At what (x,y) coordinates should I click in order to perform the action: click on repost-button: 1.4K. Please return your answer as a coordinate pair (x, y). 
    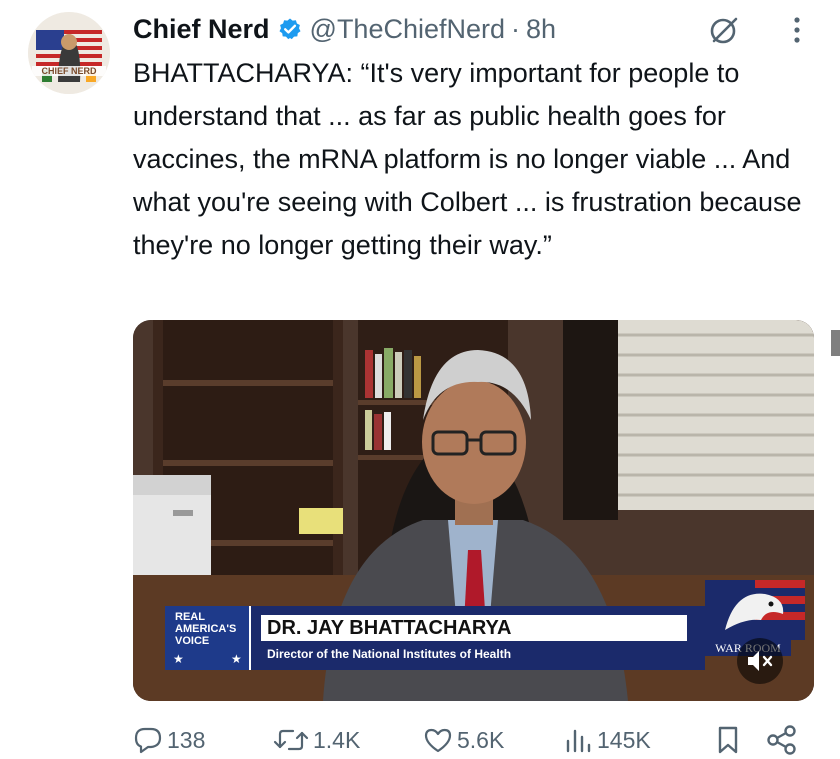
    Looking at the image, I should click on (316, 740).